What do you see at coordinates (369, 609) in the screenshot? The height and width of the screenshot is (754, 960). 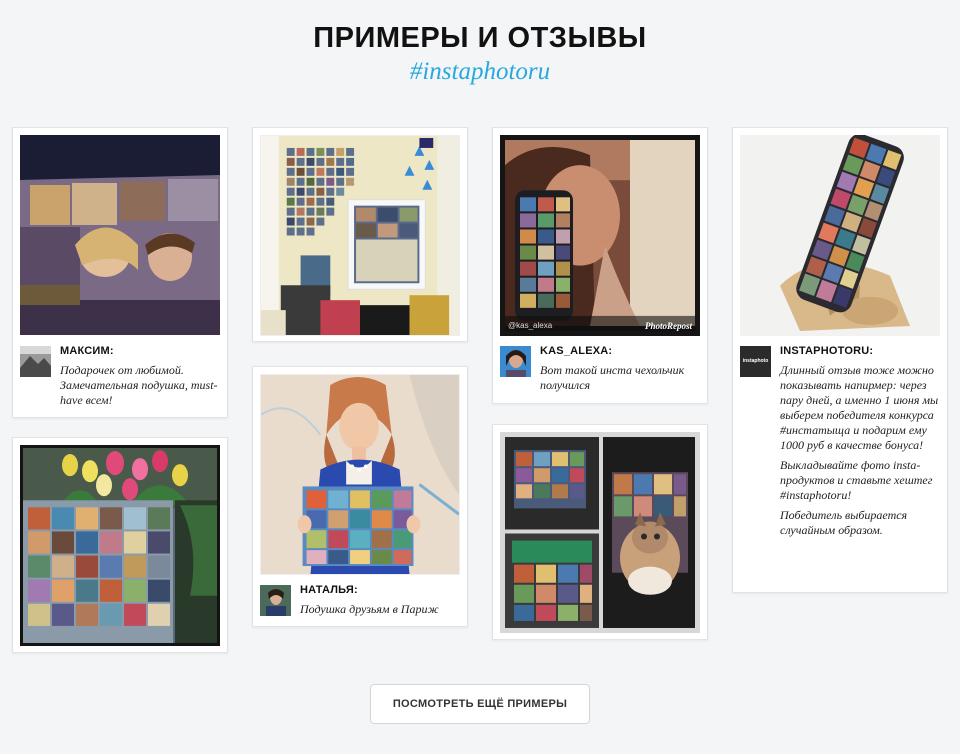 I see `review-paragraph: Подушка друзьям в Париж` at bounding box center [369, 609].